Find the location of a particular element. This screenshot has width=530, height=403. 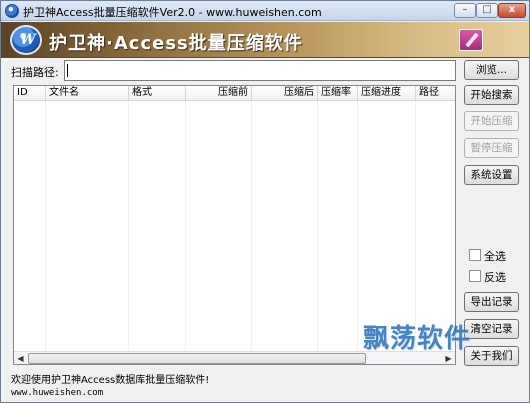

header-banner: W 护卫神·Access批量压缩软件 is located at coordinates (265, 40).